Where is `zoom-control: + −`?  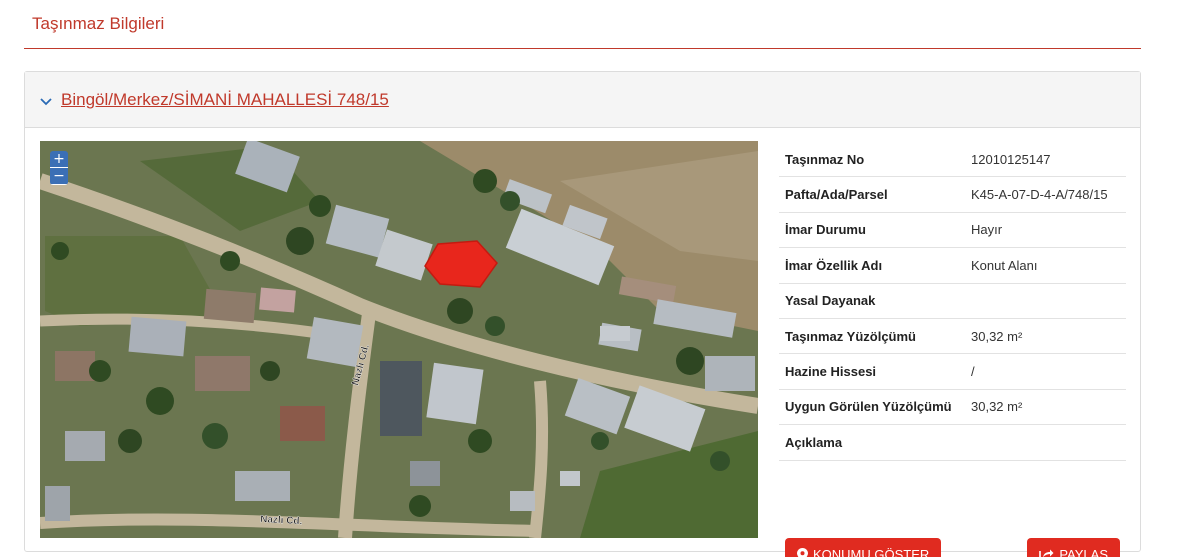
zoom-control: + − is located at coordinates (59, 168).